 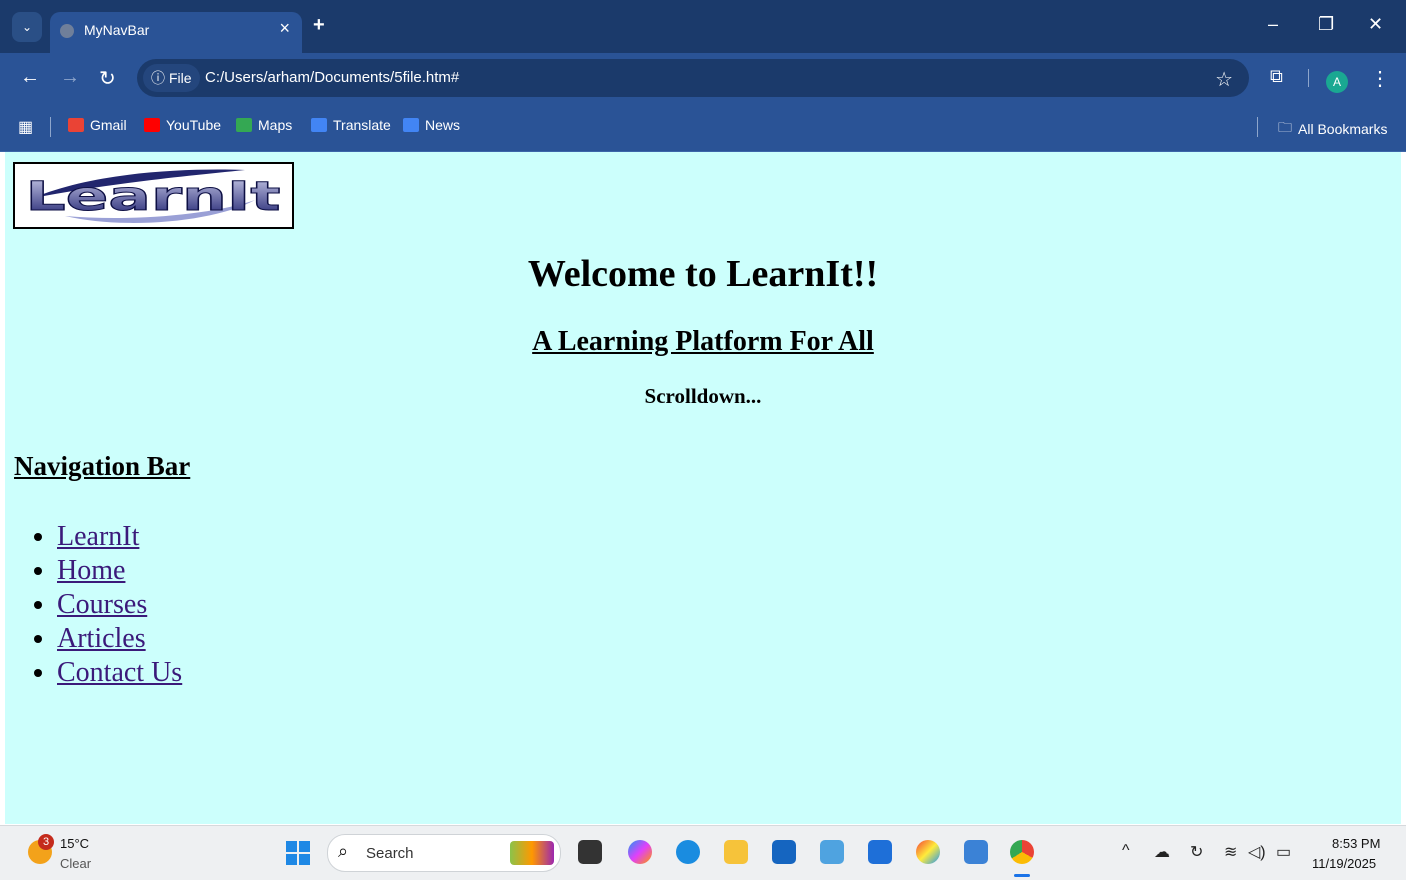 What do you see at coordinates (703, 341) in the screenshot?
I see `page-tagline: A Learning Platform For All` at bounding box center [703, 341].